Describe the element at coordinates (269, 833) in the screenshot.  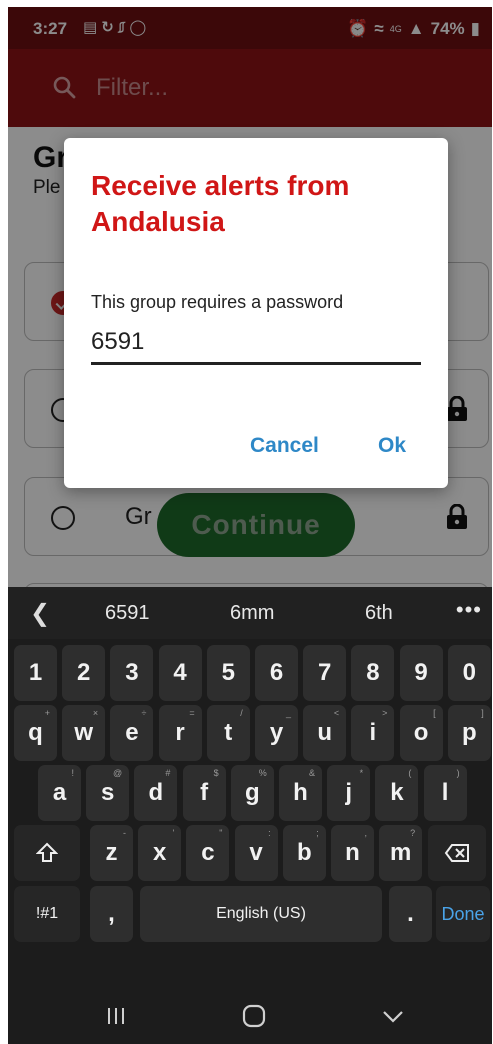
I see `key-hint: :` at that location.